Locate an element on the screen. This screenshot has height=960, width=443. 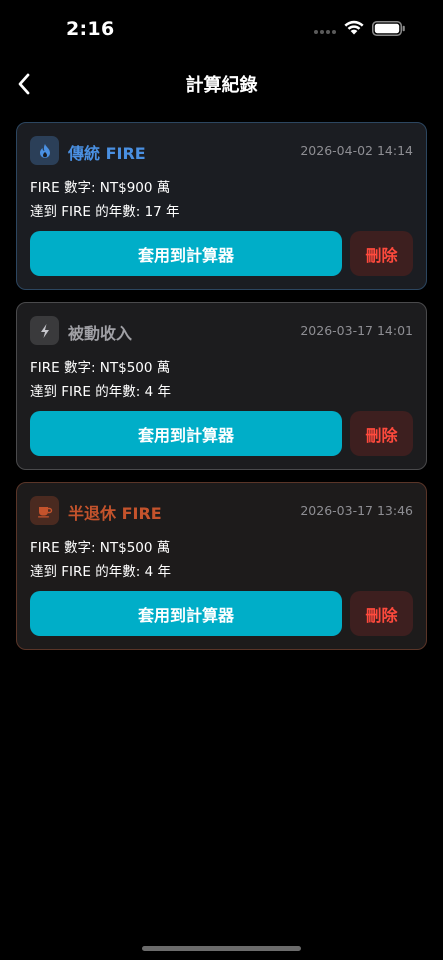
battery-icon is located at coordinates (388, 28).